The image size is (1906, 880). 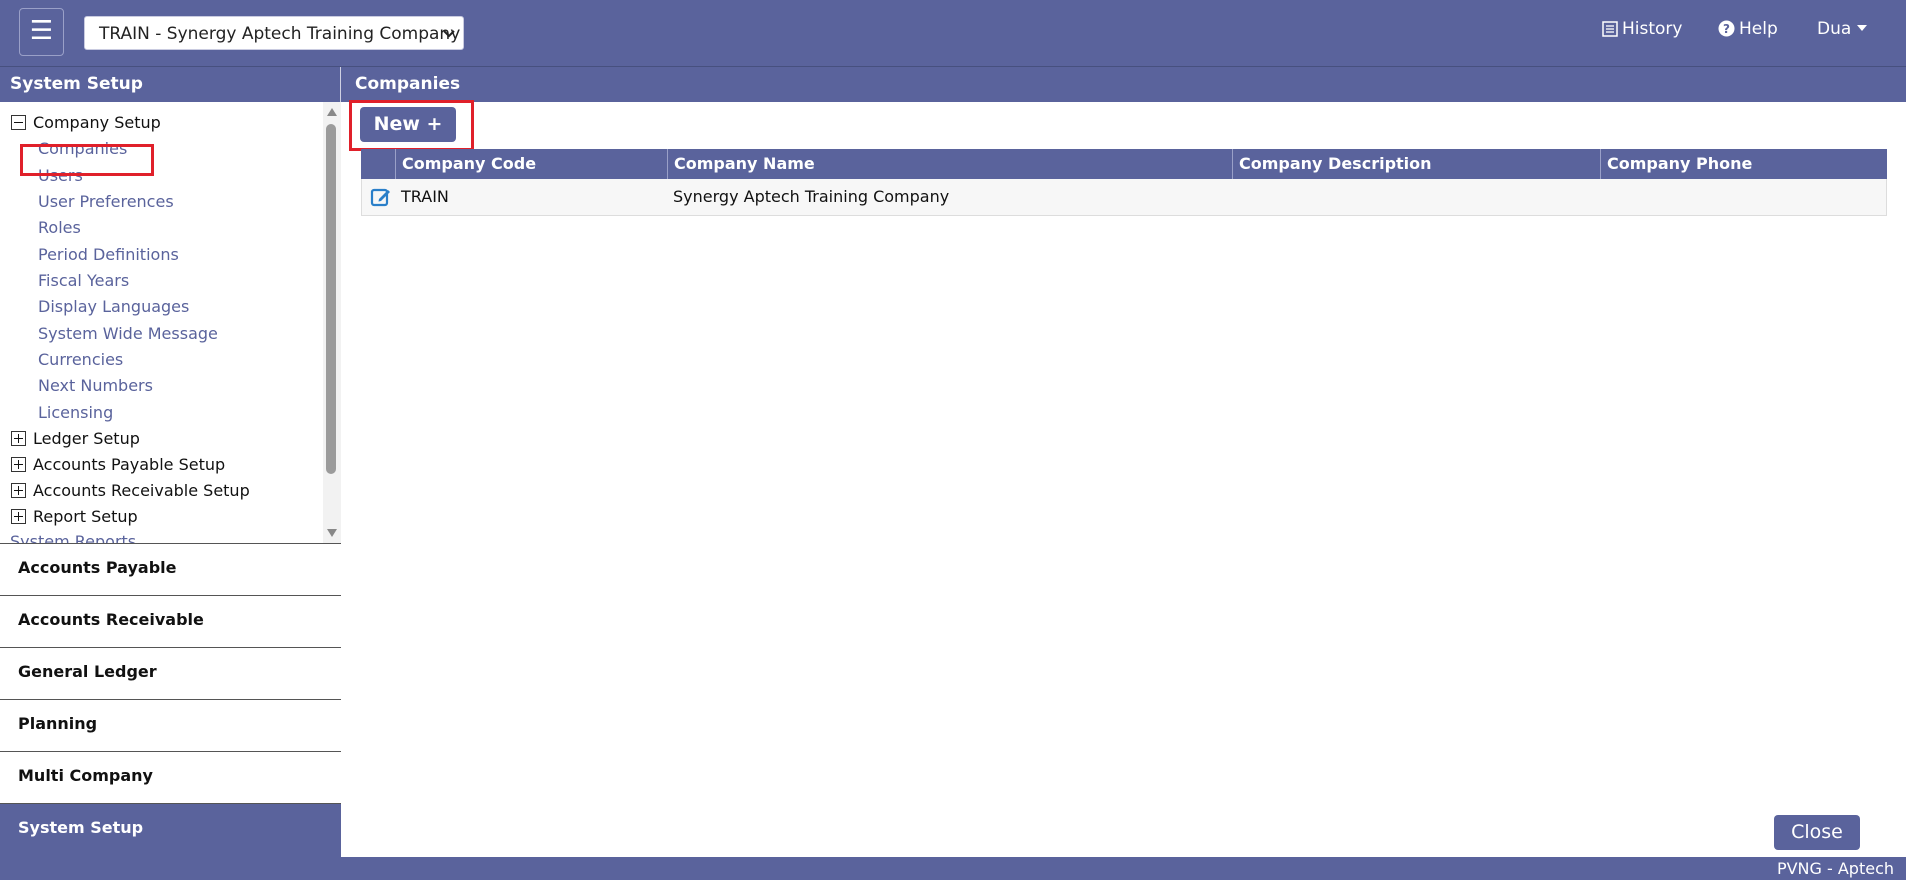 I want to click on selection-highlight, so click(x=87, y=160).